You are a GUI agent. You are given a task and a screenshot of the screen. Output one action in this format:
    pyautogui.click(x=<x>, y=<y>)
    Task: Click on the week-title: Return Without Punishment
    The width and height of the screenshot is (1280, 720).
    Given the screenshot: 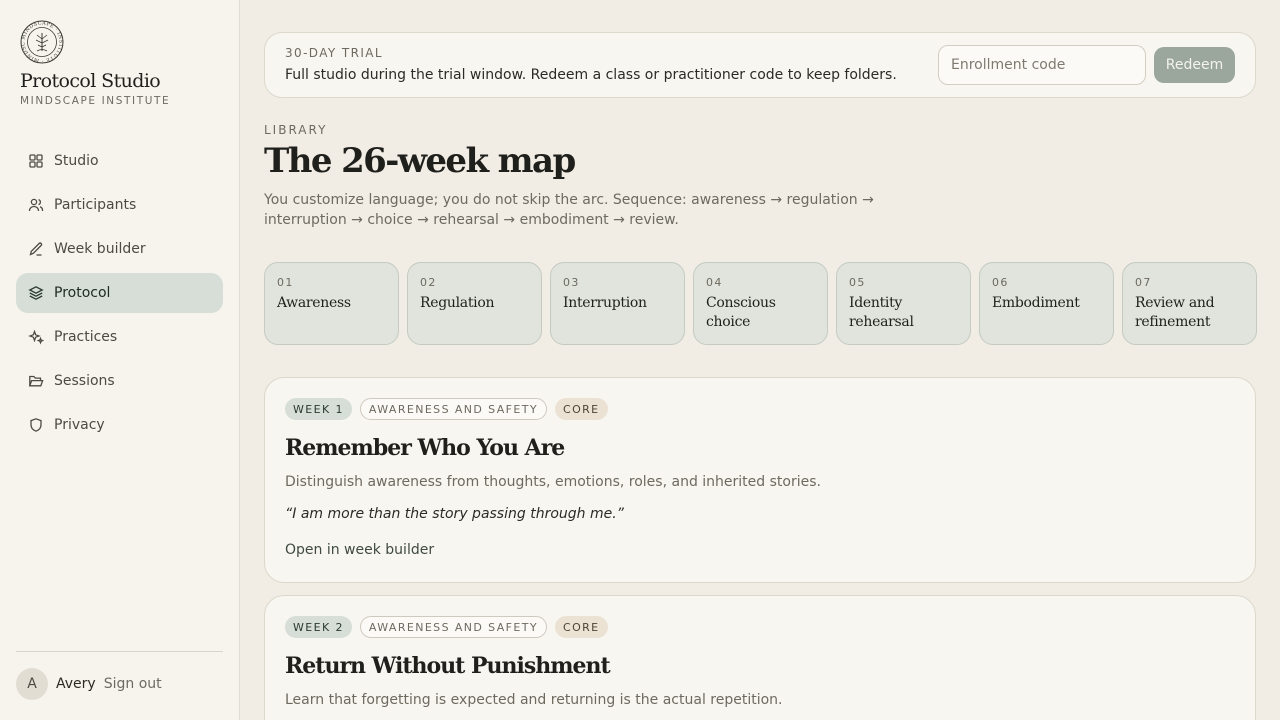 What is the action you would take?
    pyautogui.click(x=448, y=666)
    